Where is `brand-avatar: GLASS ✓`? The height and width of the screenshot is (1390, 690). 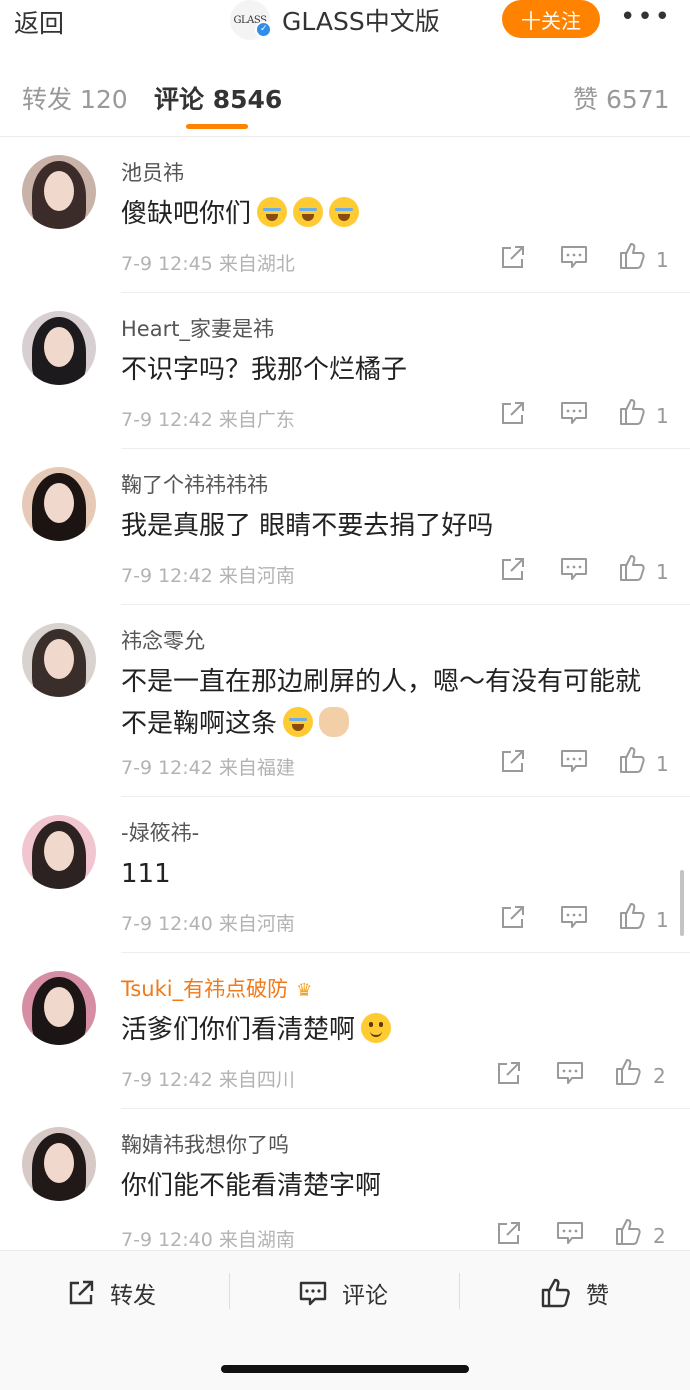
brand-avatar: GLASS ✓ is located at coordinates (251, 20).